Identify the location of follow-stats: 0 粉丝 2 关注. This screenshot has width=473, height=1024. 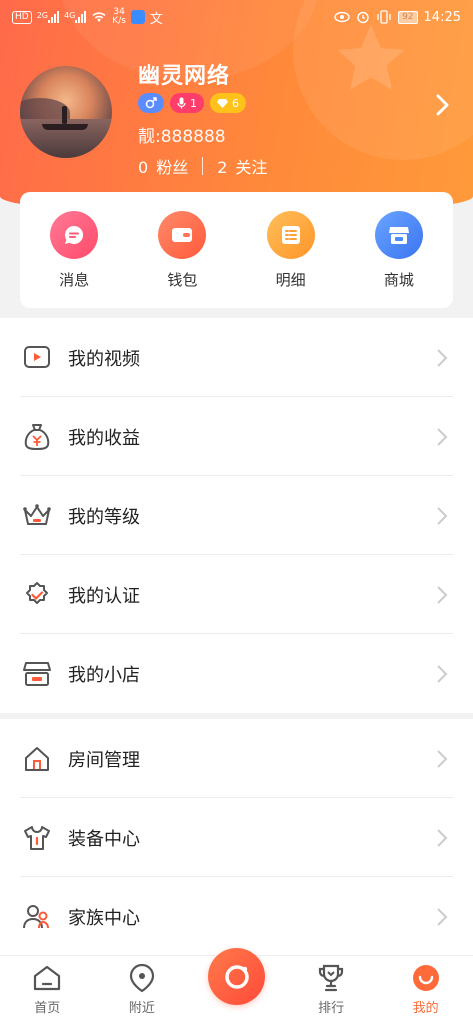
(202, 166).